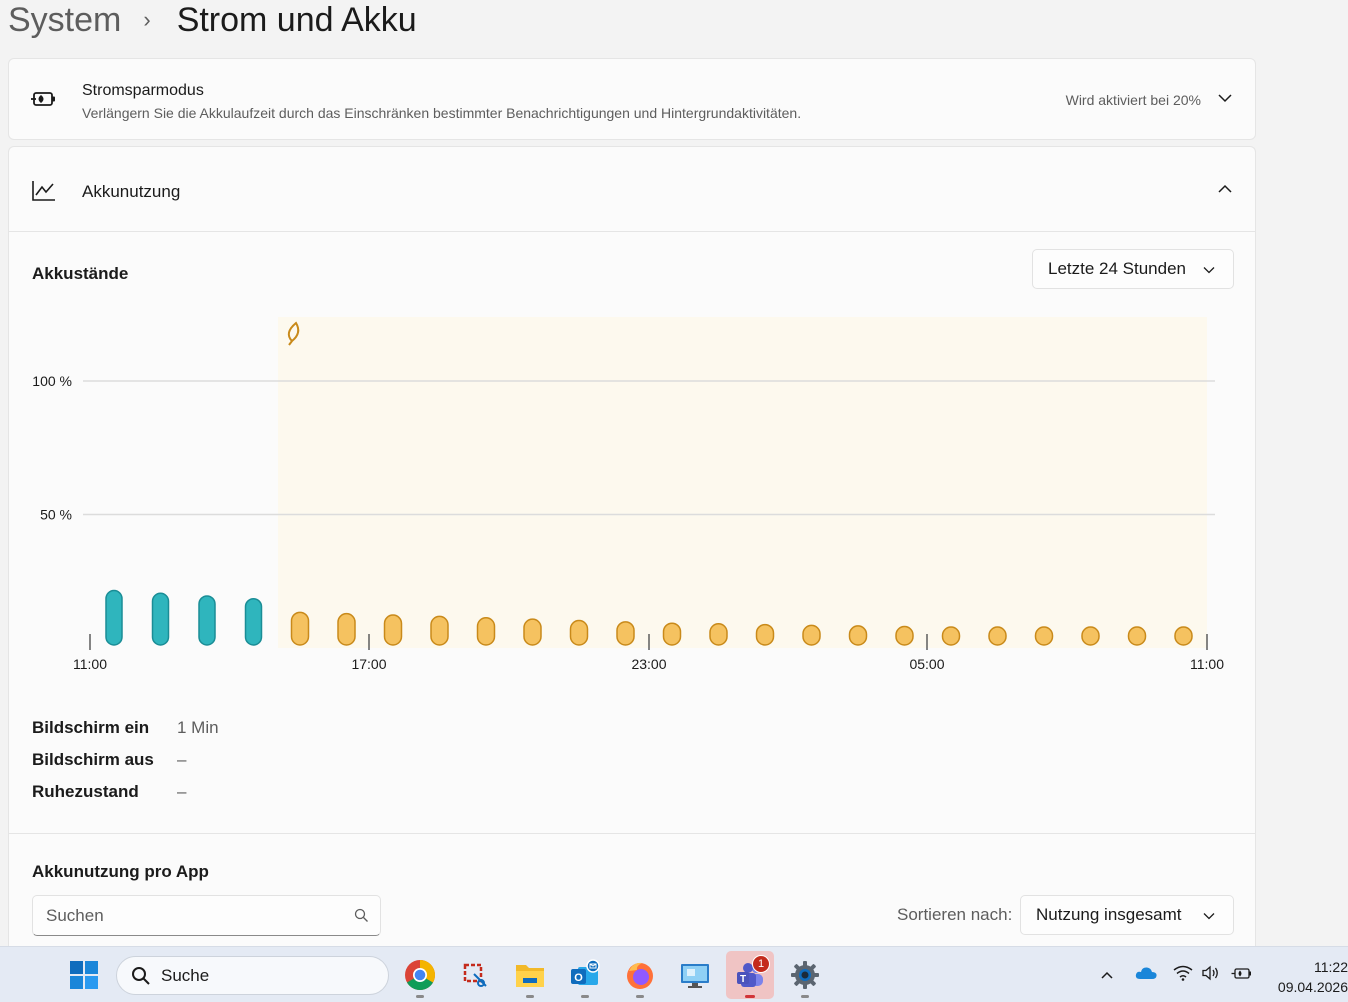 This screenshot has width=1348, height=1002. What do you see at coordinates (252, 975) in the screenshot?
I see `taskbar-search: Suche` at bounding box center [252, 975].